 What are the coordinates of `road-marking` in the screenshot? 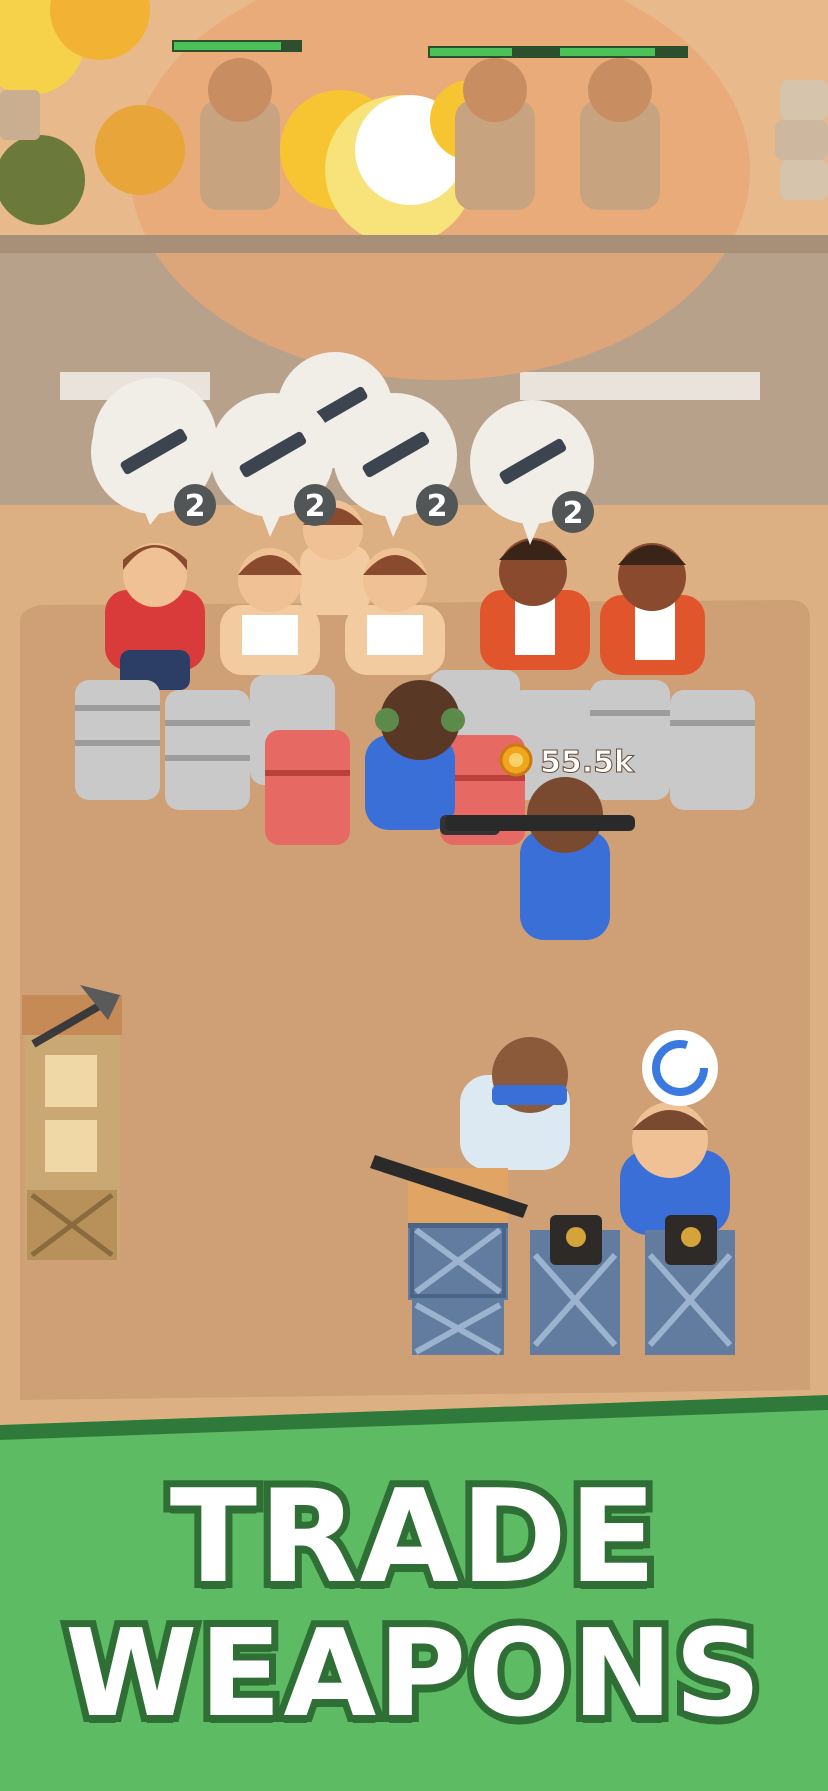 It's located at (640, 386).